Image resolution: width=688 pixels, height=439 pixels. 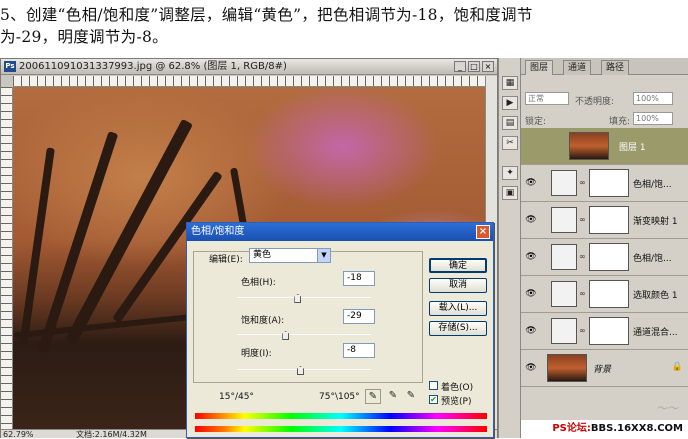 I want to click on layer-row: 👁 背景 🔒, so click(x=604, y=368).